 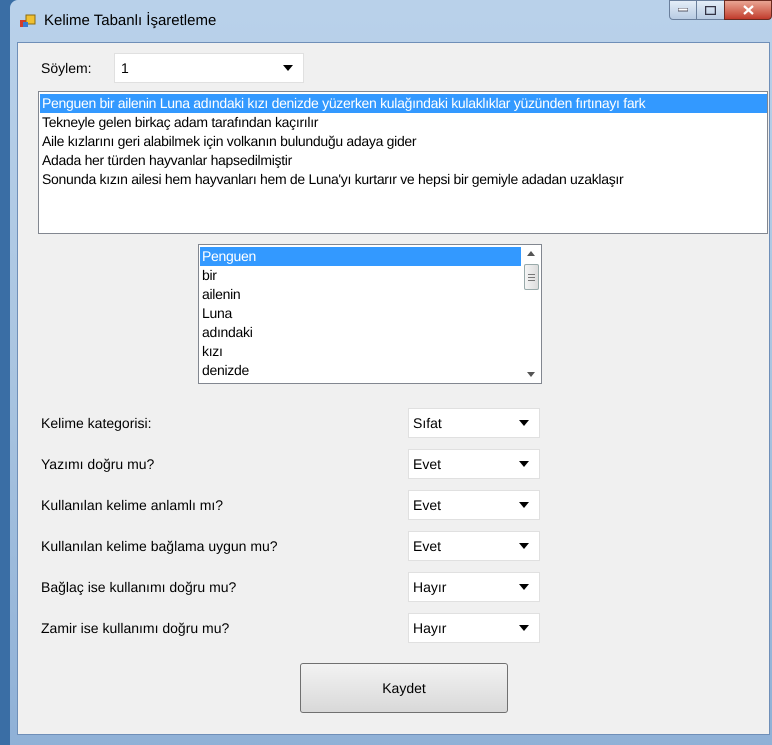 I want to click on sentence-item: Adada her türden hayvanlar hapsedilmiştir, so click(x=403, y=160).